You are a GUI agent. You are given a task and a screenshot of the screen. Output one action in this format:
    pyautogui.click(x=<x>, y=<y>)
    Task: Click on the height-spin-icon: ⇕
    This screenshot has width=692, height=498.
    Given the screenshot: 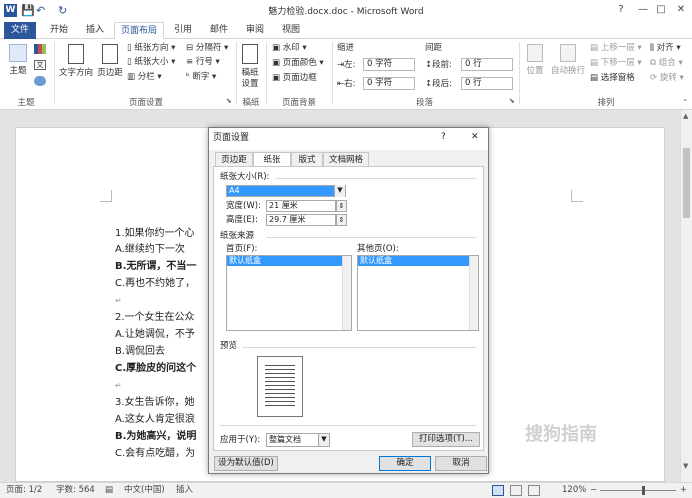 What is the action you would take?
    pyautogui.click(x=341, y=220)
    